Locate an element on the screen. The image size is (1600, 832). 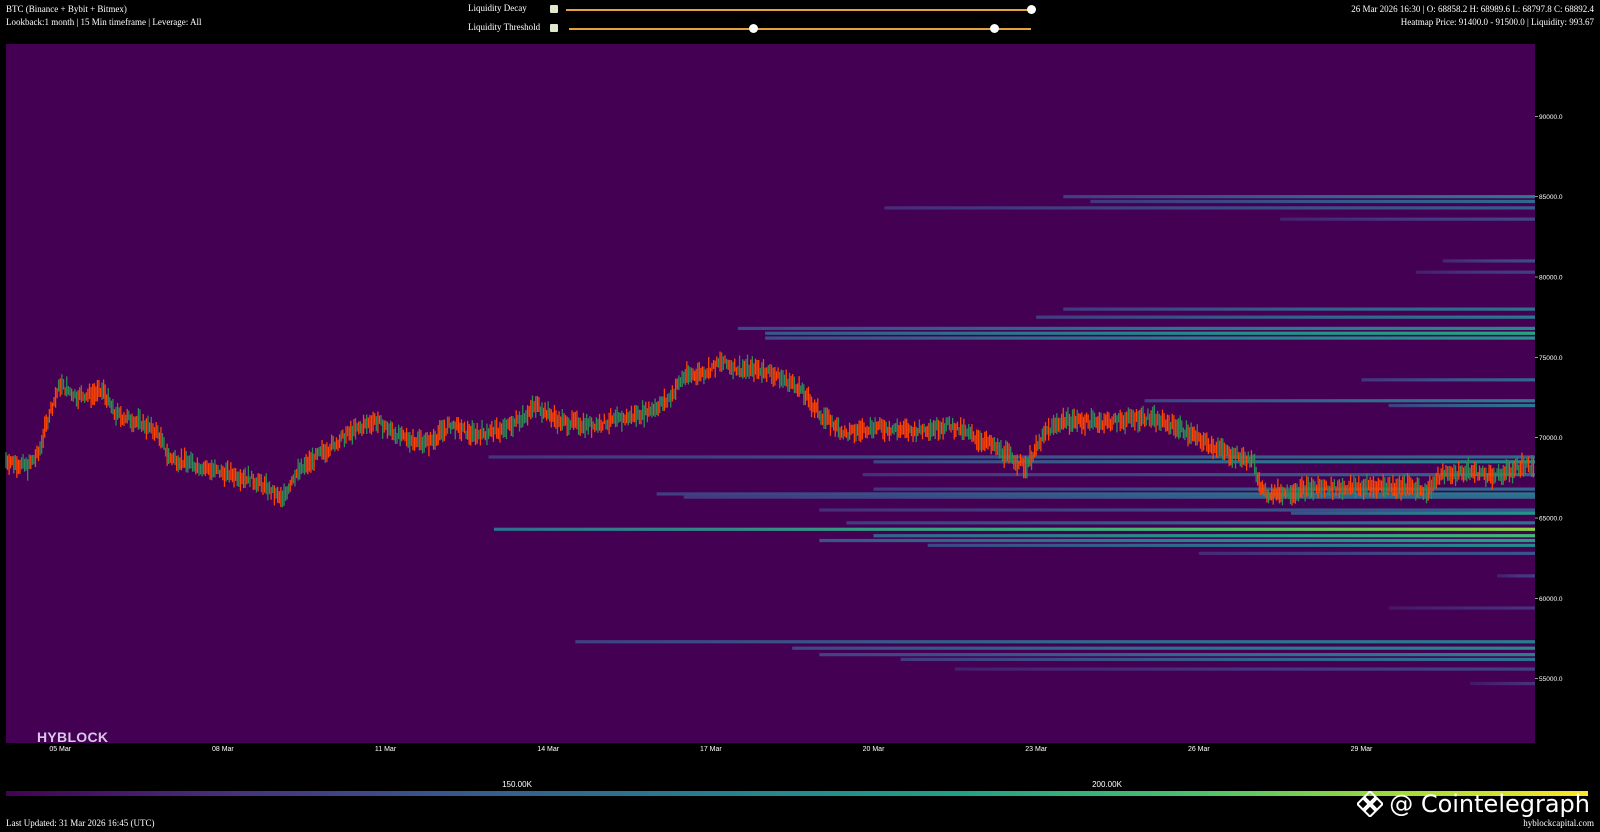
x-axis-tick-label: 17 Mar is located at coordinates (711, 749).